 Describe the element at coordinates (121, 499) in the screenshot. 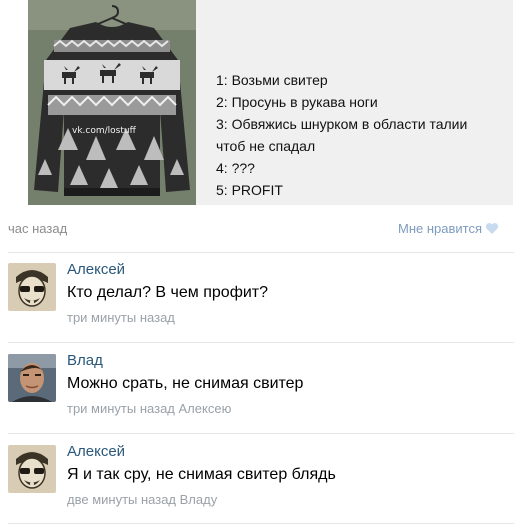

I see `comment-time-text: две минуты назад` at that location.